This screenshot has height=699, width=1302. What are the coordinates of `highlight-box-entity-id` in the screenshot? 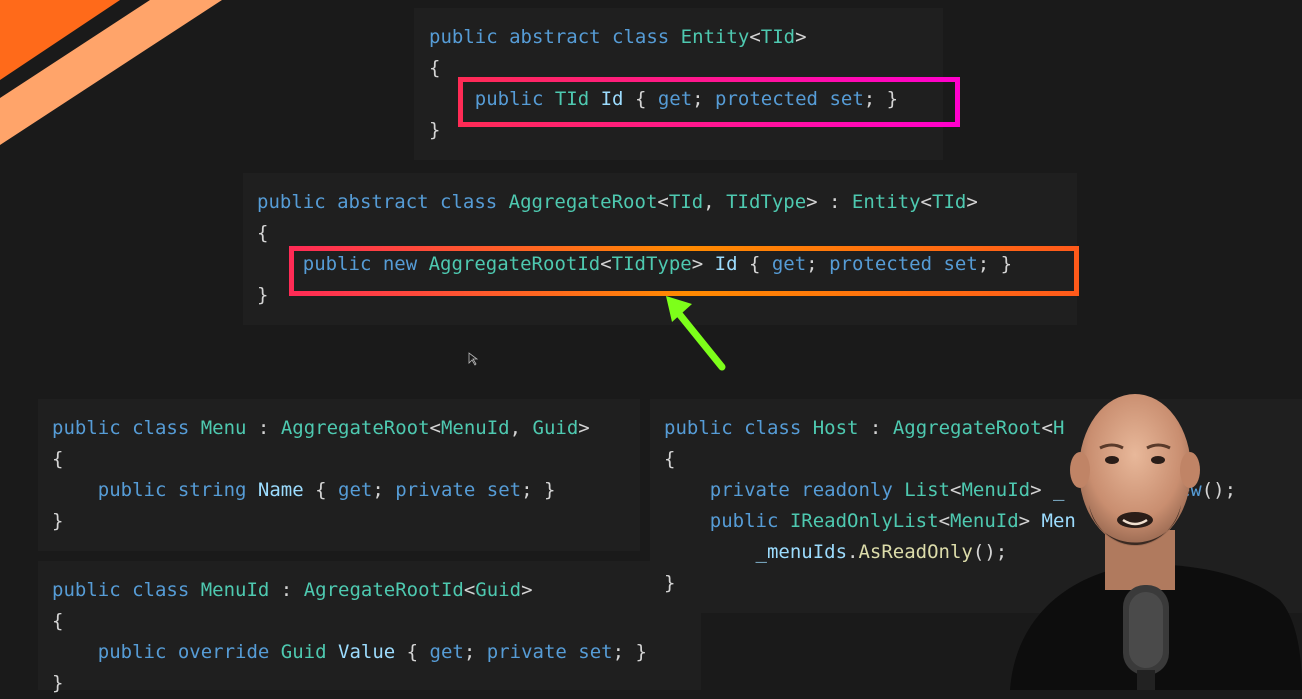 It's located at (709, 102).